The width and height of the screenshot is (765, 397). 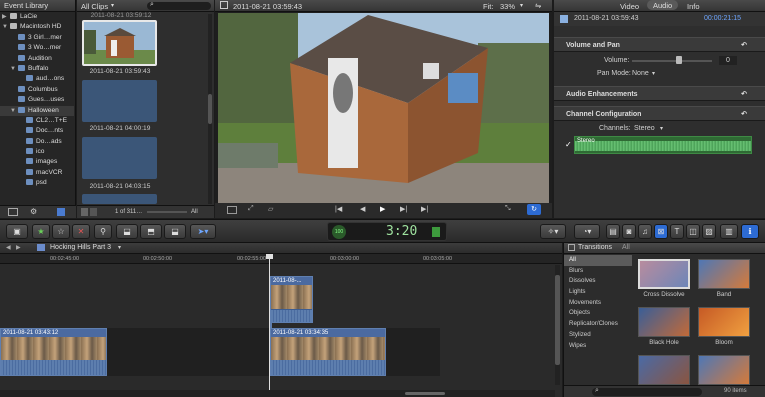 What do you see at coordinates (598, 324) in the screenshot?
I see `transition-category: Replicator/Clones` at bounding box center [598, 324].